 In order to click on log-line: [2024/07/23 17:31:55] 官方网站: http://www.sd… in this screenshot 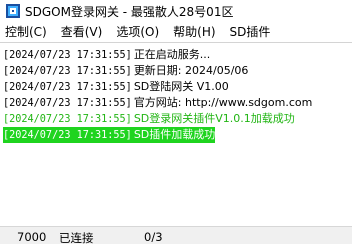, I will do `click(176, 103)`.